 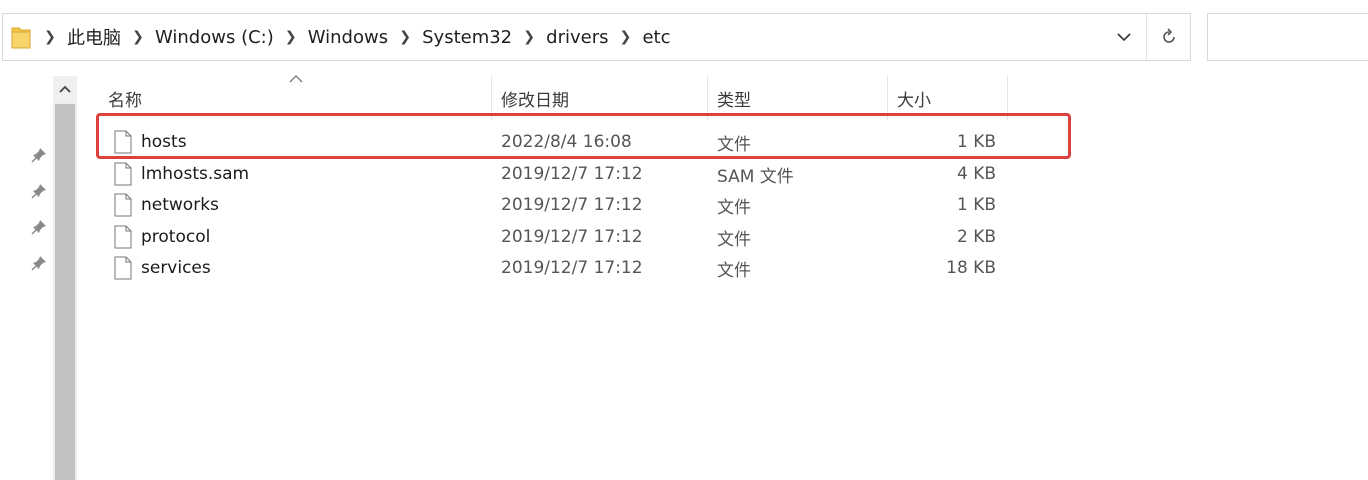 What do you see at coordinates (971, 268) in the screenshot?
I see `file-size: 18 KB` at bounding box center [971, 268].